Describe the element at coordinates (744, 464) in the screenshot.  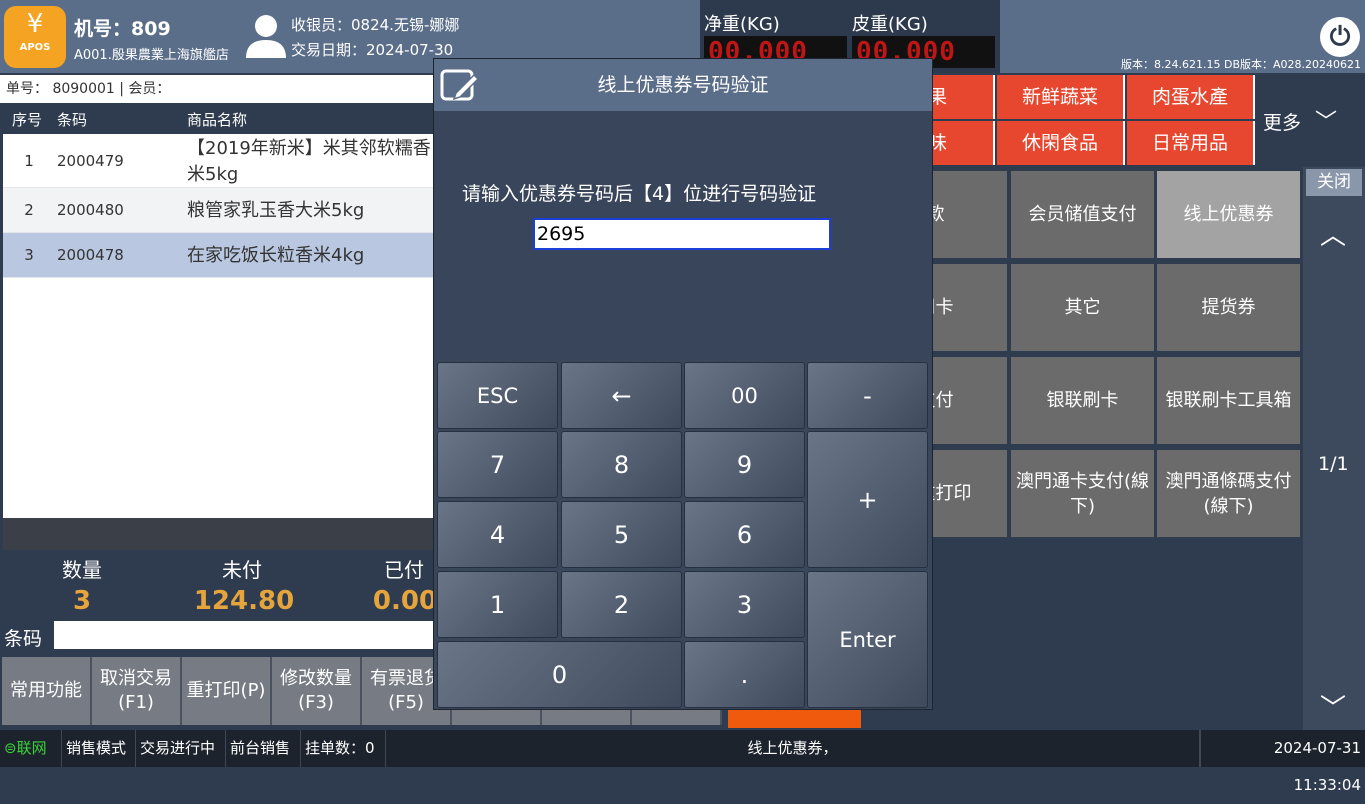
I see `key-9: 9` at that location.